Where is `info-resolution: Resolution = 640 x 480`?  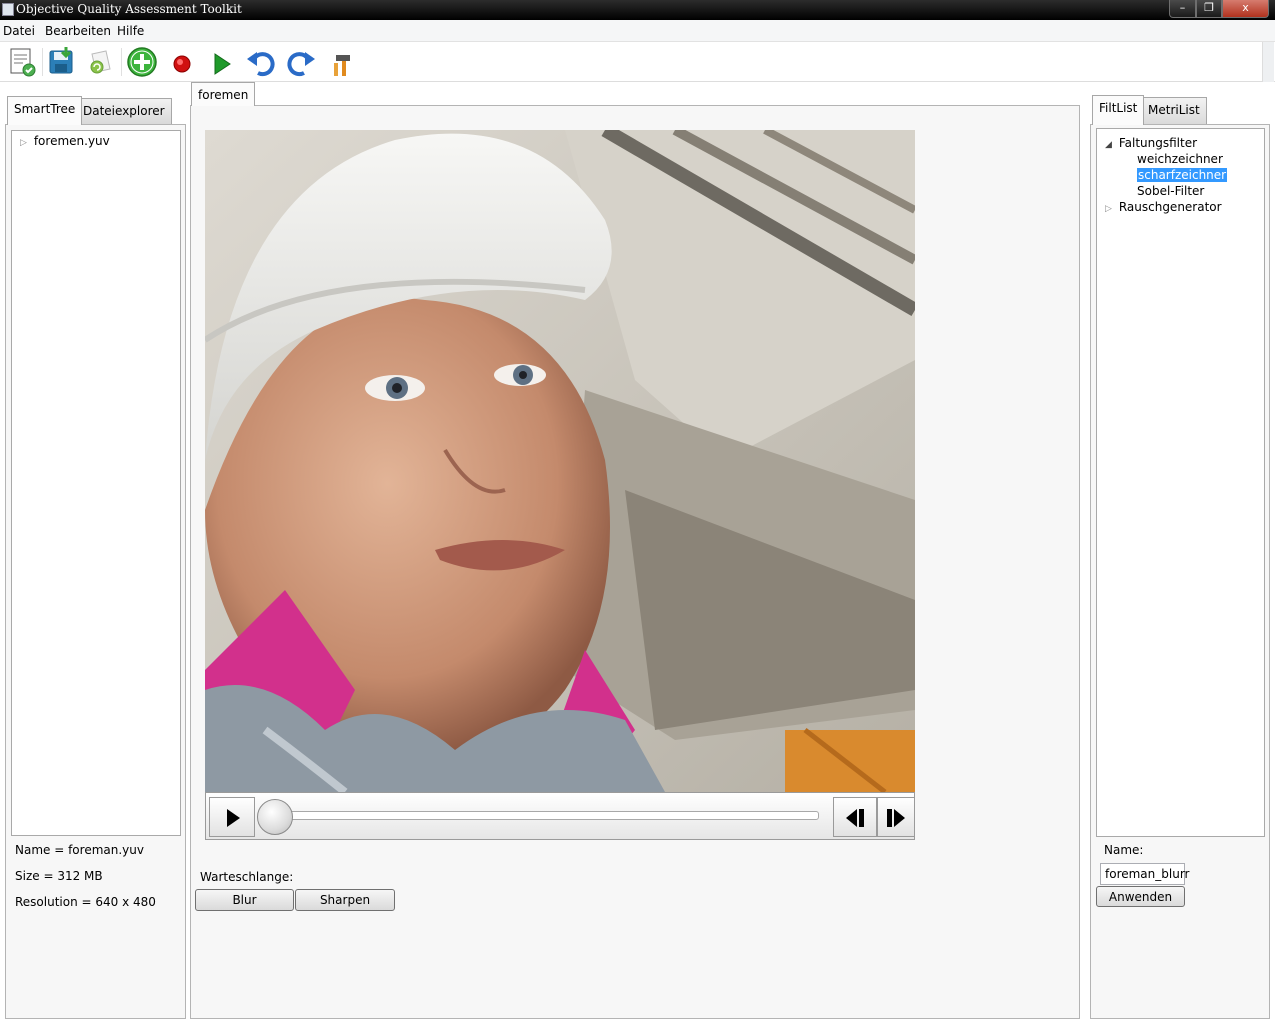 info-resolution: Resolution = 640 x 480 is located at coordinates (85, 902).